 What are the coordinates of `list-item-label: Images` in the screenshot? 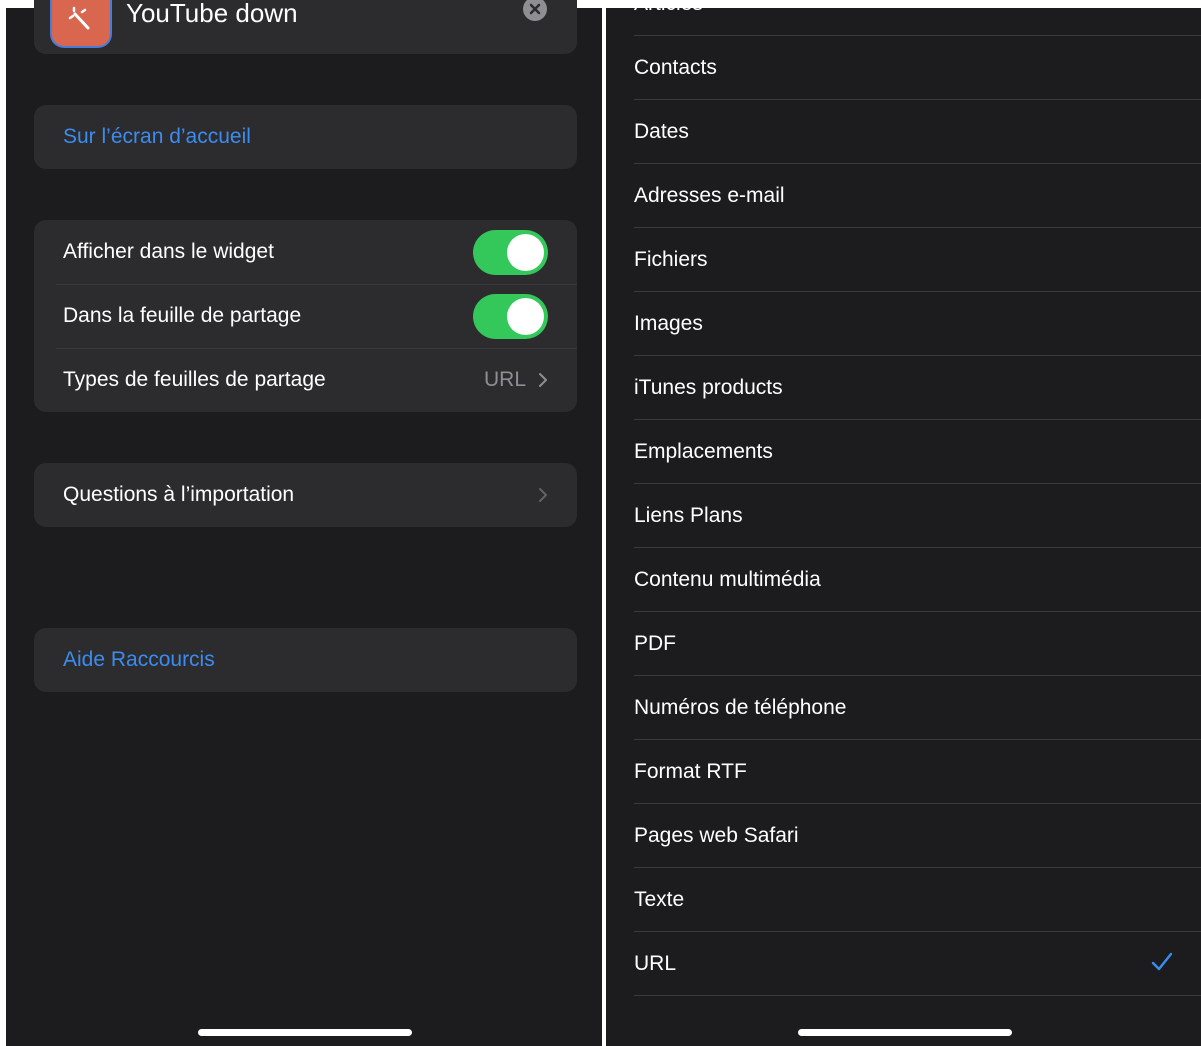 It's located at (668, 323).